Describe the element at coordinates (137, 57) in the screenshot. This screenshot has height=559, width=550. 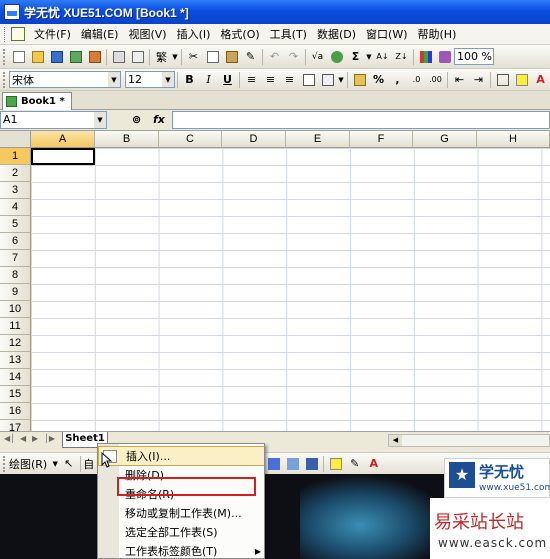
I see `print-preview-icon` at that location.